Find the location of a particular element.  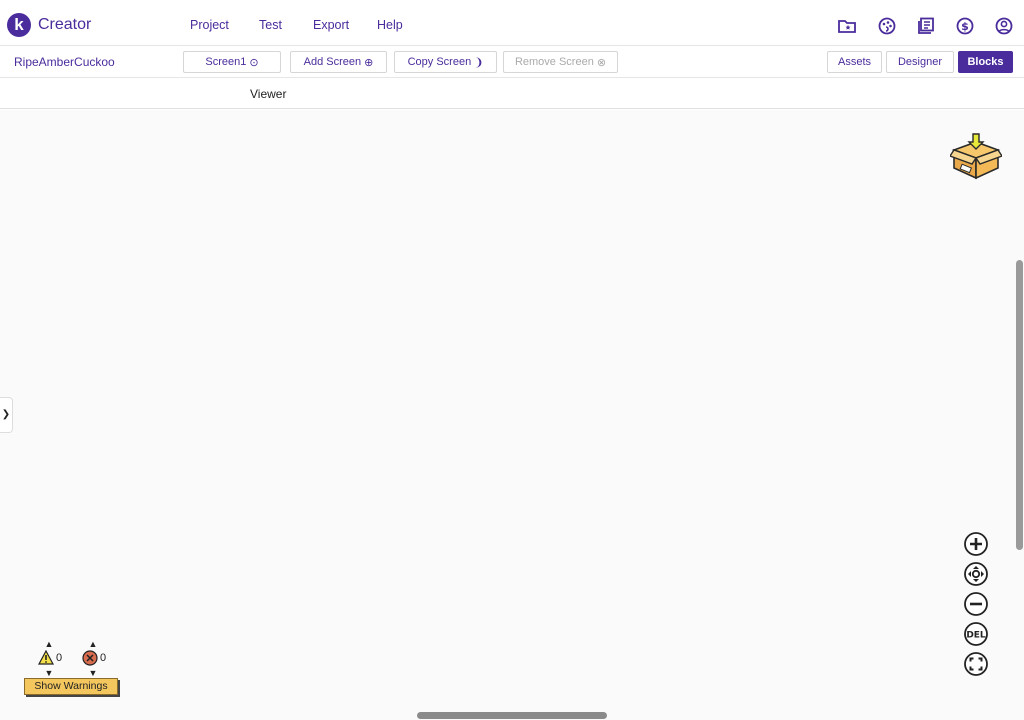

warning-count: 0 is located at coordinates (59, 658).